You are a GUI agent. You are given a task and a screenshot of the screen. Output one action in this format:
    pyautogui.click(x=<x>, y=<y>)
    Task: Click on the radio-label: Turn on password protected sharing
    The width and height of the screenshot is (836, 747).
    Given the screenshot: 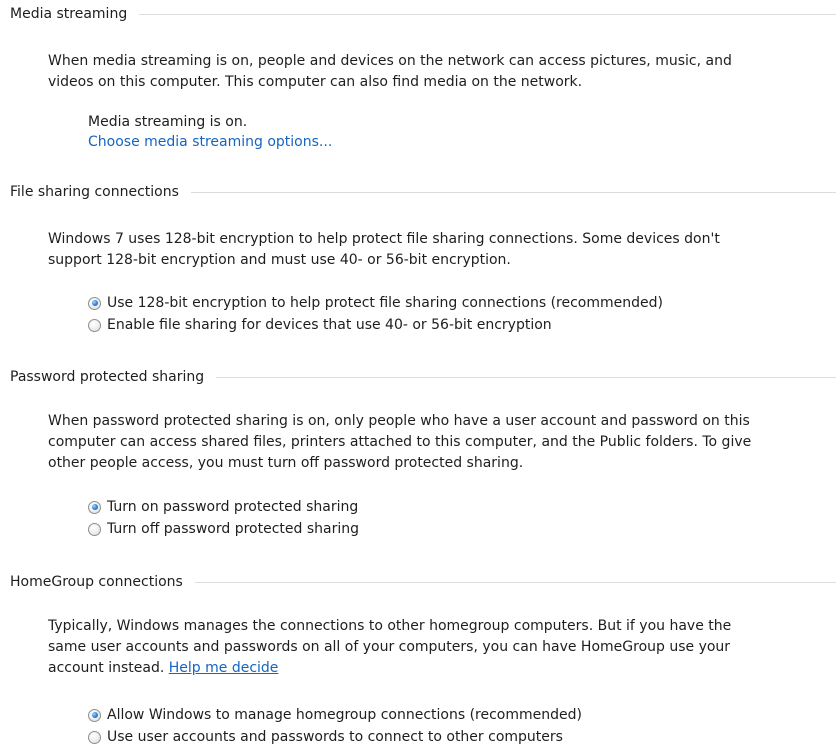 What is the action you would take?
    pyautogui.click(x=233, y=507)
    